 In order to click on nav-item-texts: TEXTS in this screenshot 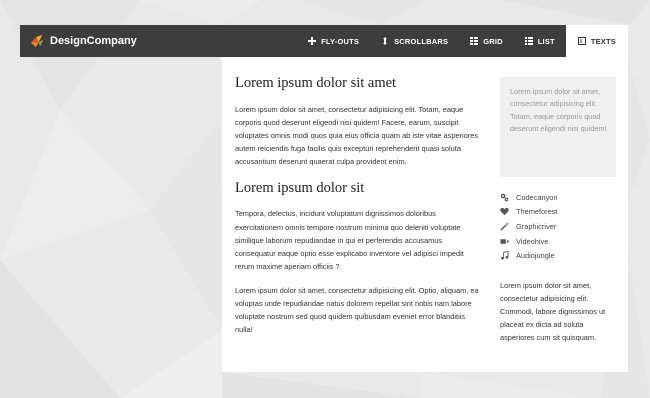, I will do `click(596, 41)`.